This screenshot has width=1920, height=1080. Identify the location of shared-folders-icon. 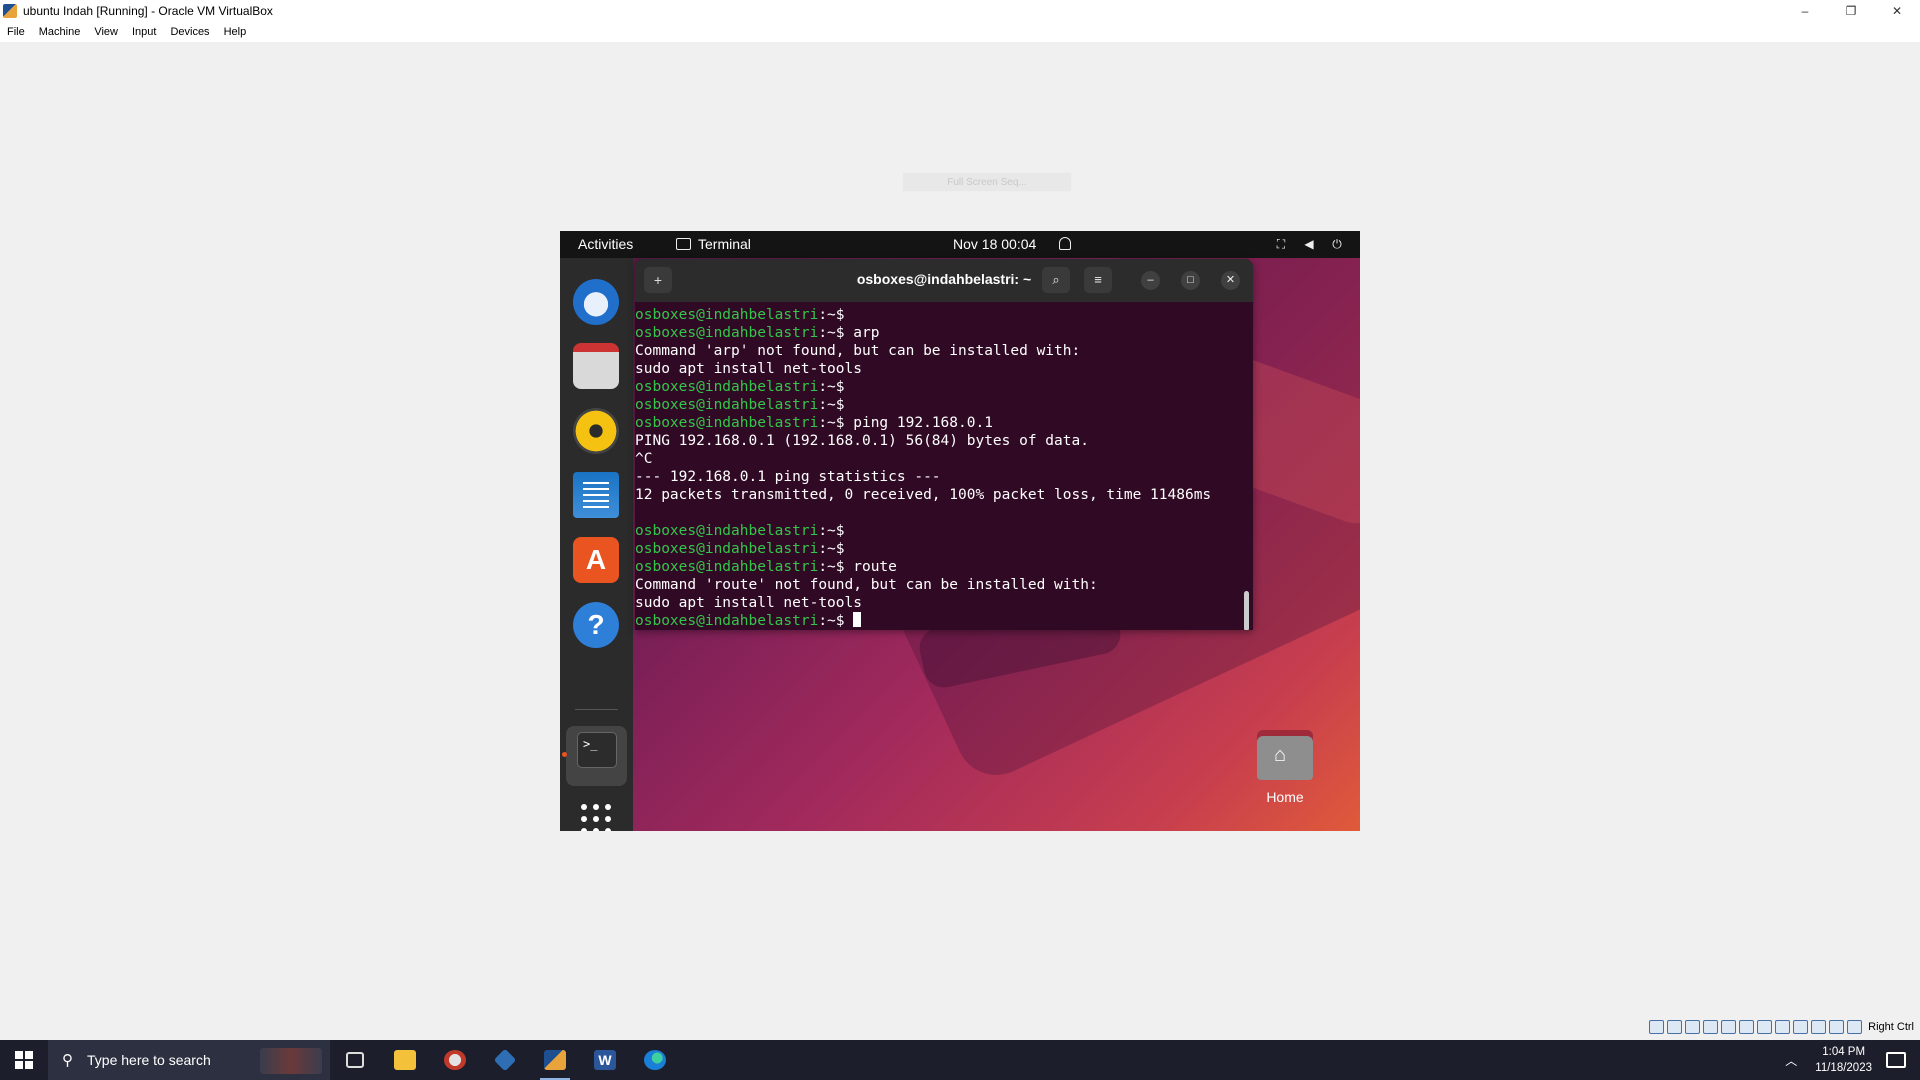
(1747, 1027).